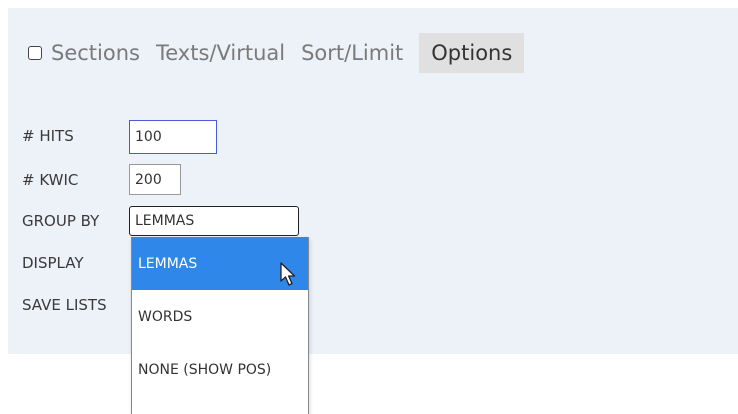 The height and width of the screenshot is (414, 738). What do you see at coordinates (35, 53) in the screenshot?
I see `sections-checkbox` at bounding box center [35, 53].